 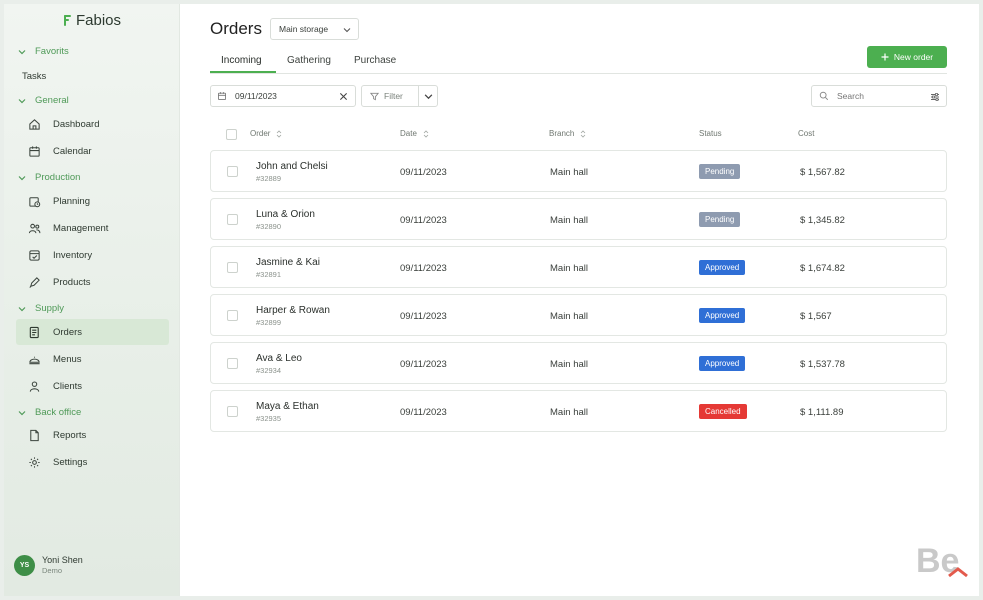 I want to click on app-logo: Fabios, so click(x=92, y=20).